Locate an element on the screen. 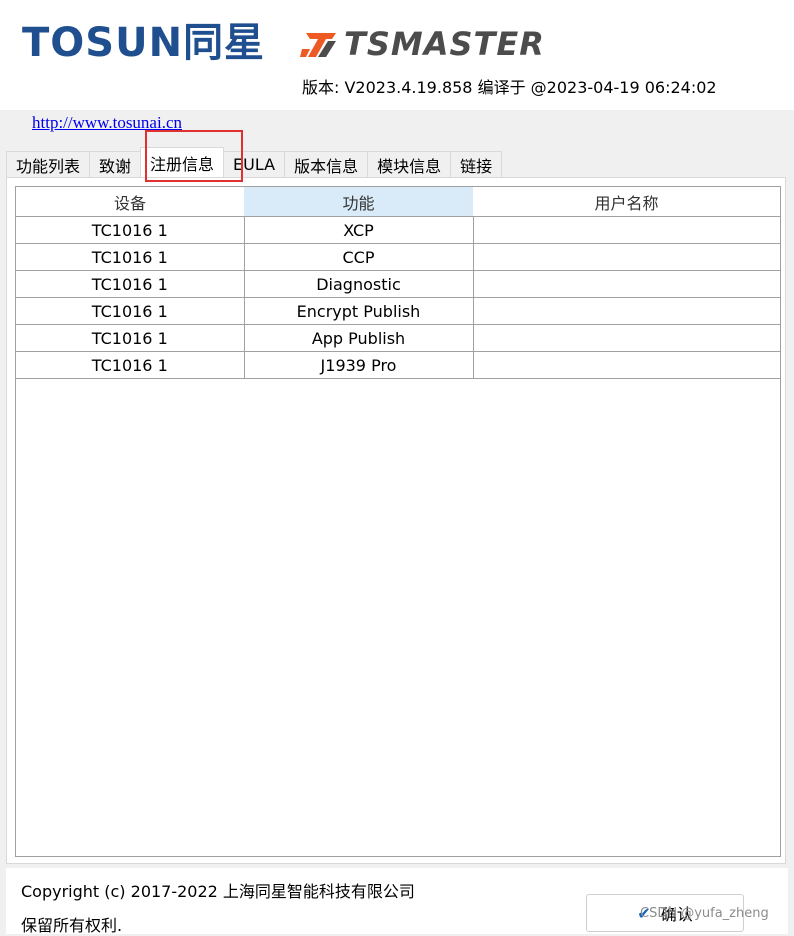  tab-links: 链接 is located at coordinates (476, 164).